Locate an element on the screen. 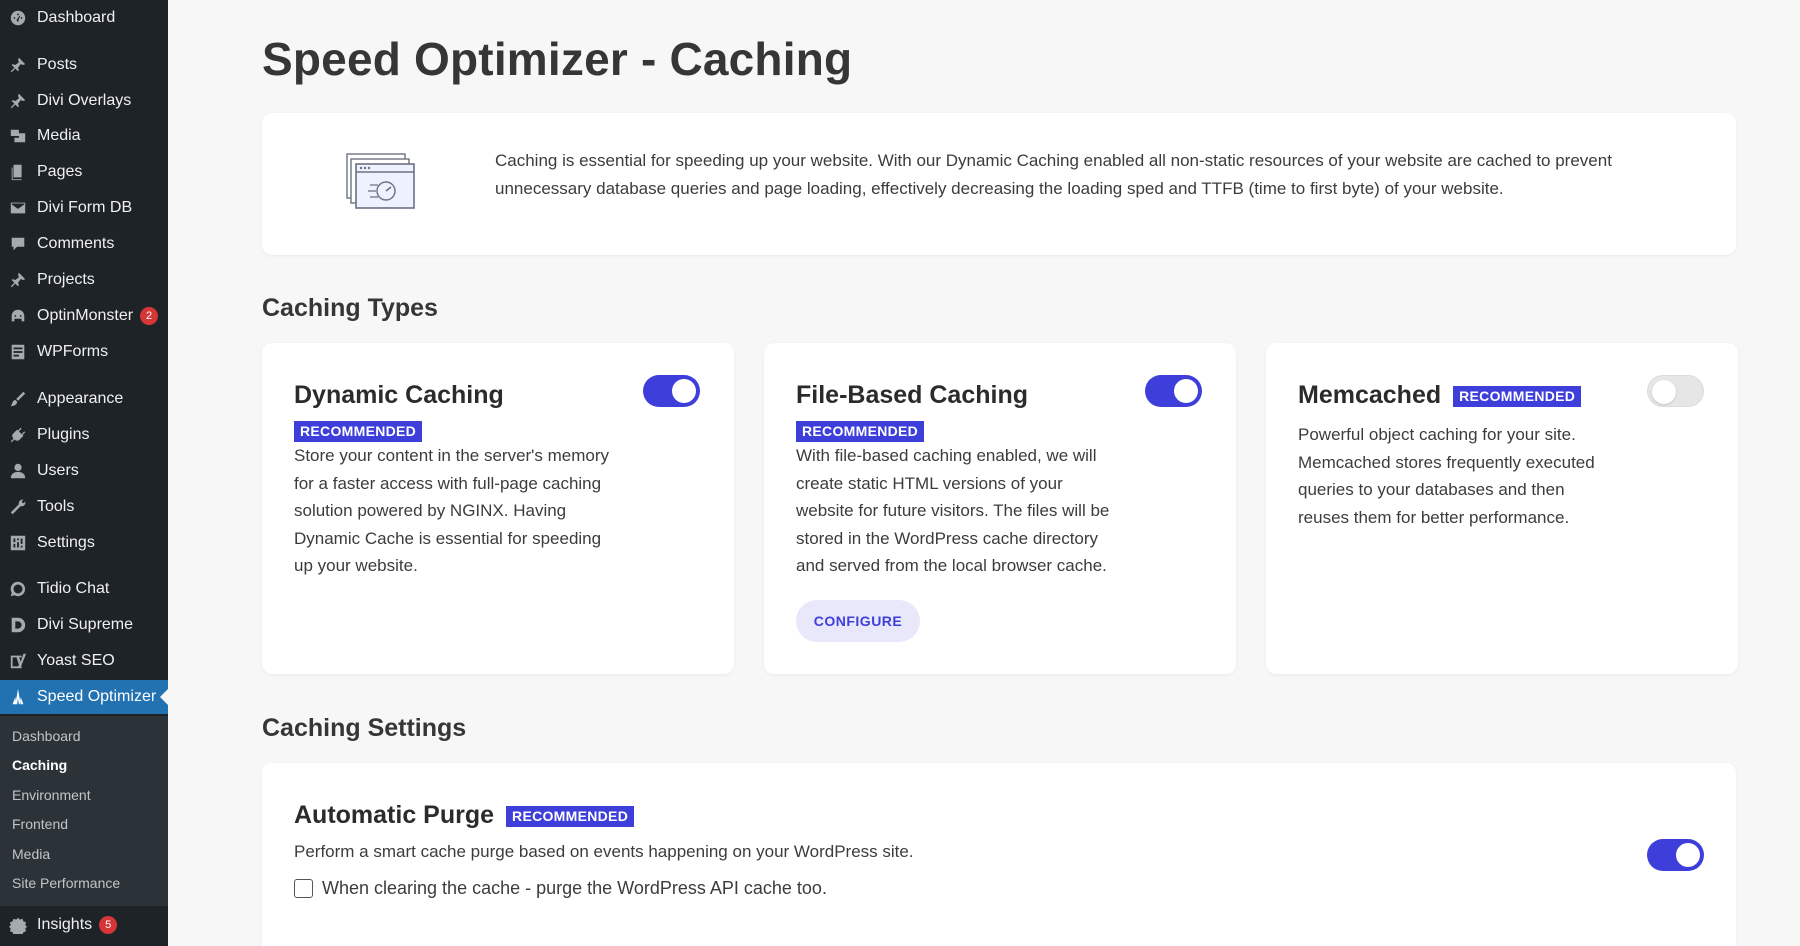 This screenshot has width=1800, height=946. sidebar-item-divi-supreme: Divi Supreme is located at coordinates (84, 625).